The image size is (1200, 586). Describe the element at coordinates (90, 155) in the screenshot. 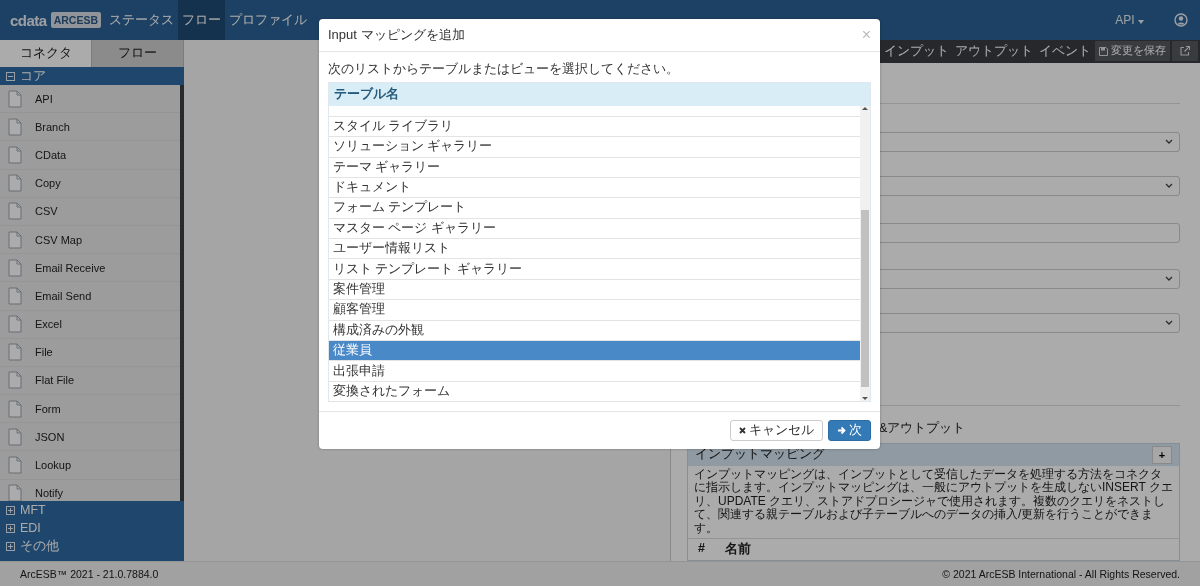

I see `connector-item: CData` at that location.